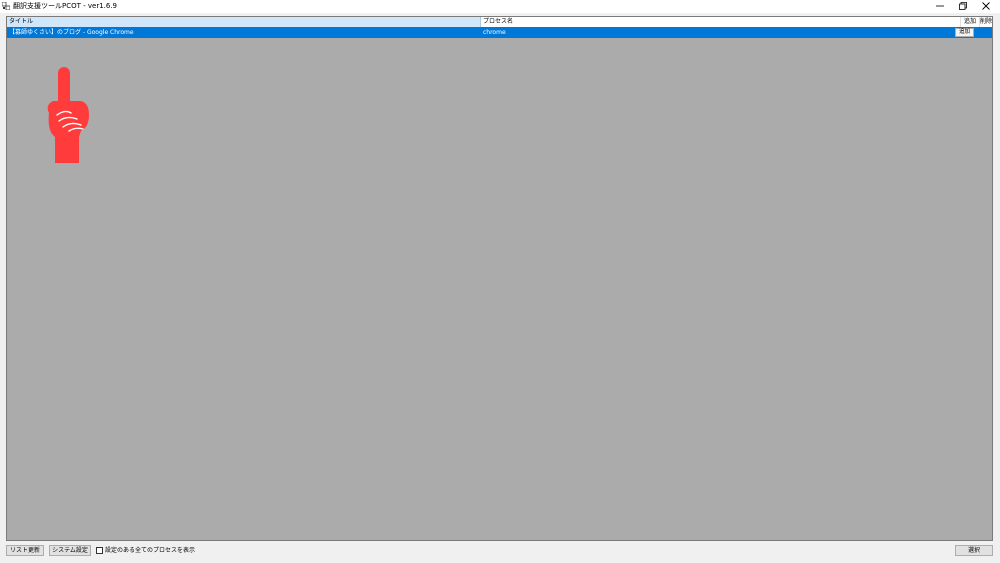 The width and height of the screenshot is (1000, 563). I want to click on column-header-title: タイトル, so click(244, 22).